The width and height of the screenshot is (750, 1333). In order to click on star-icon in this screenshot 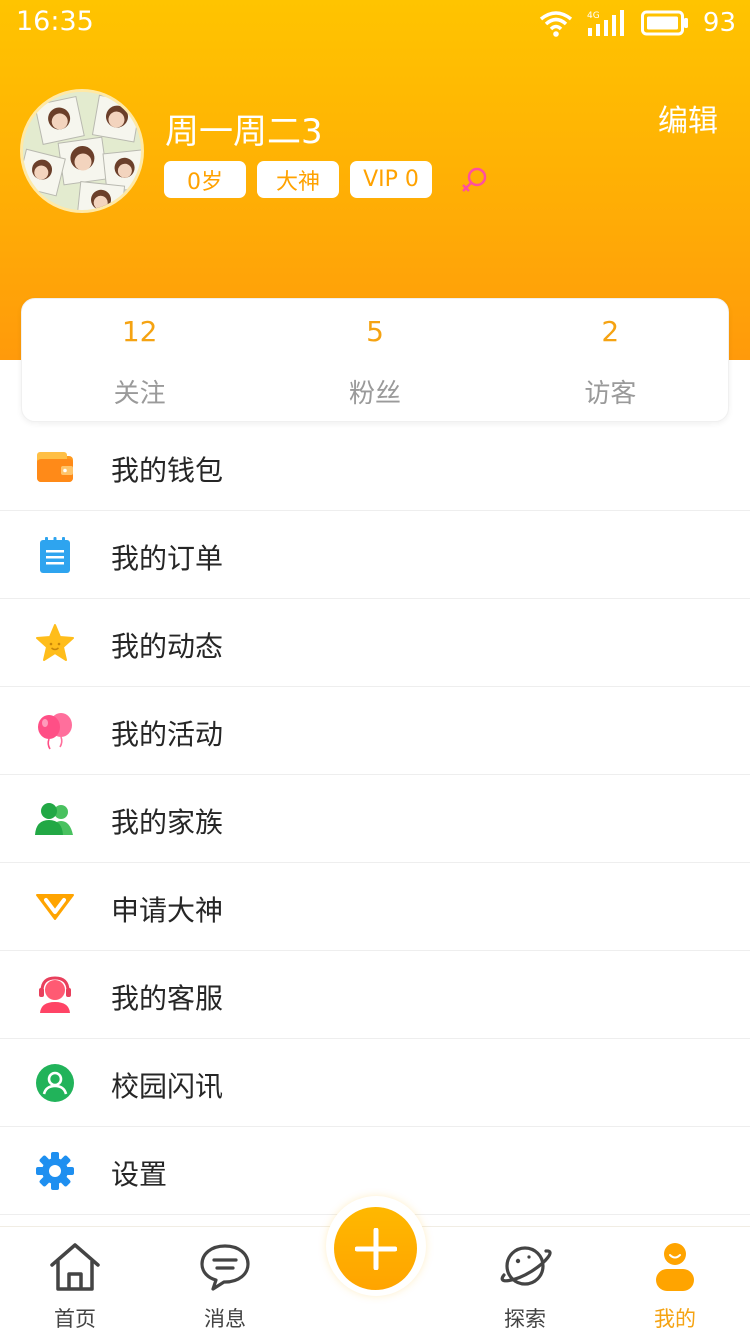, I will do `click(55, 642)`.